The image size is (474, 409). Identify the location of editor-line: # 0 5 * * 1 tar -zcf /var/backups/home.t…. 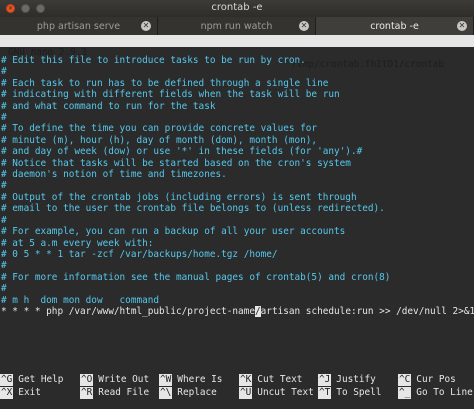
(139, 254).